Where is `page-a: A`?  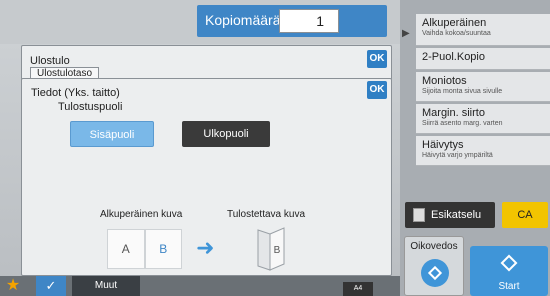 page-a: A is located at coordinates (126, 249).